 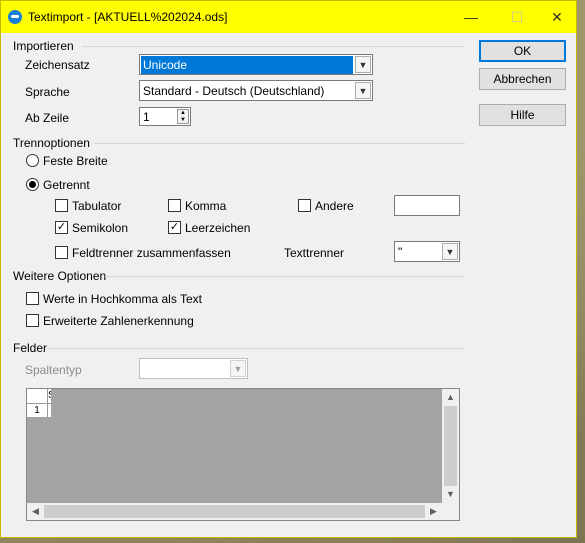 I want to click on space-label: Leerzeichen, so click(x=217, y=228).